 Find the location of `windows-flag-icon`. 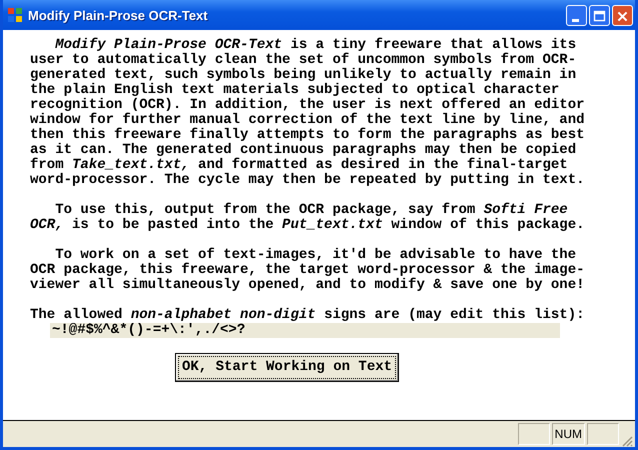

windows-flag-icon is located at coordinates (15, 15).